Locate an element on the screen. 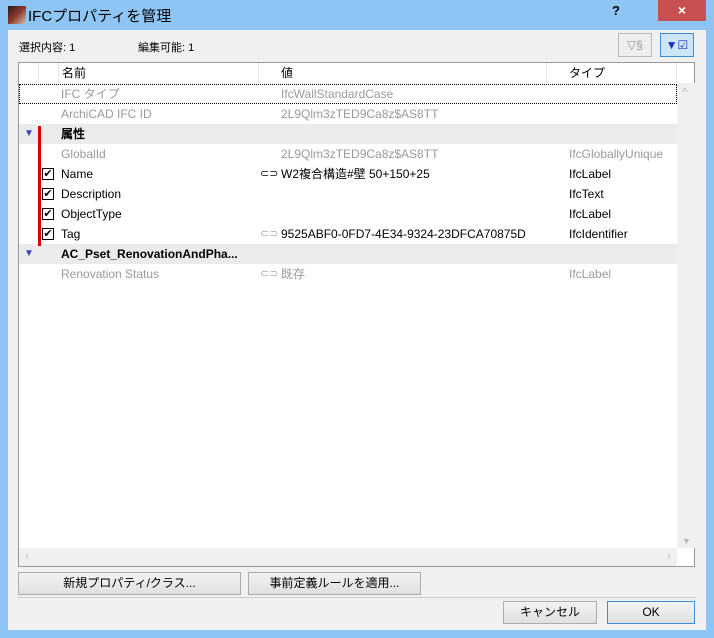 The height and width of the screenshot is (638, 714). table-row: IFC タイプ IfcWallStandardCase is located at coordinates (348, 94).